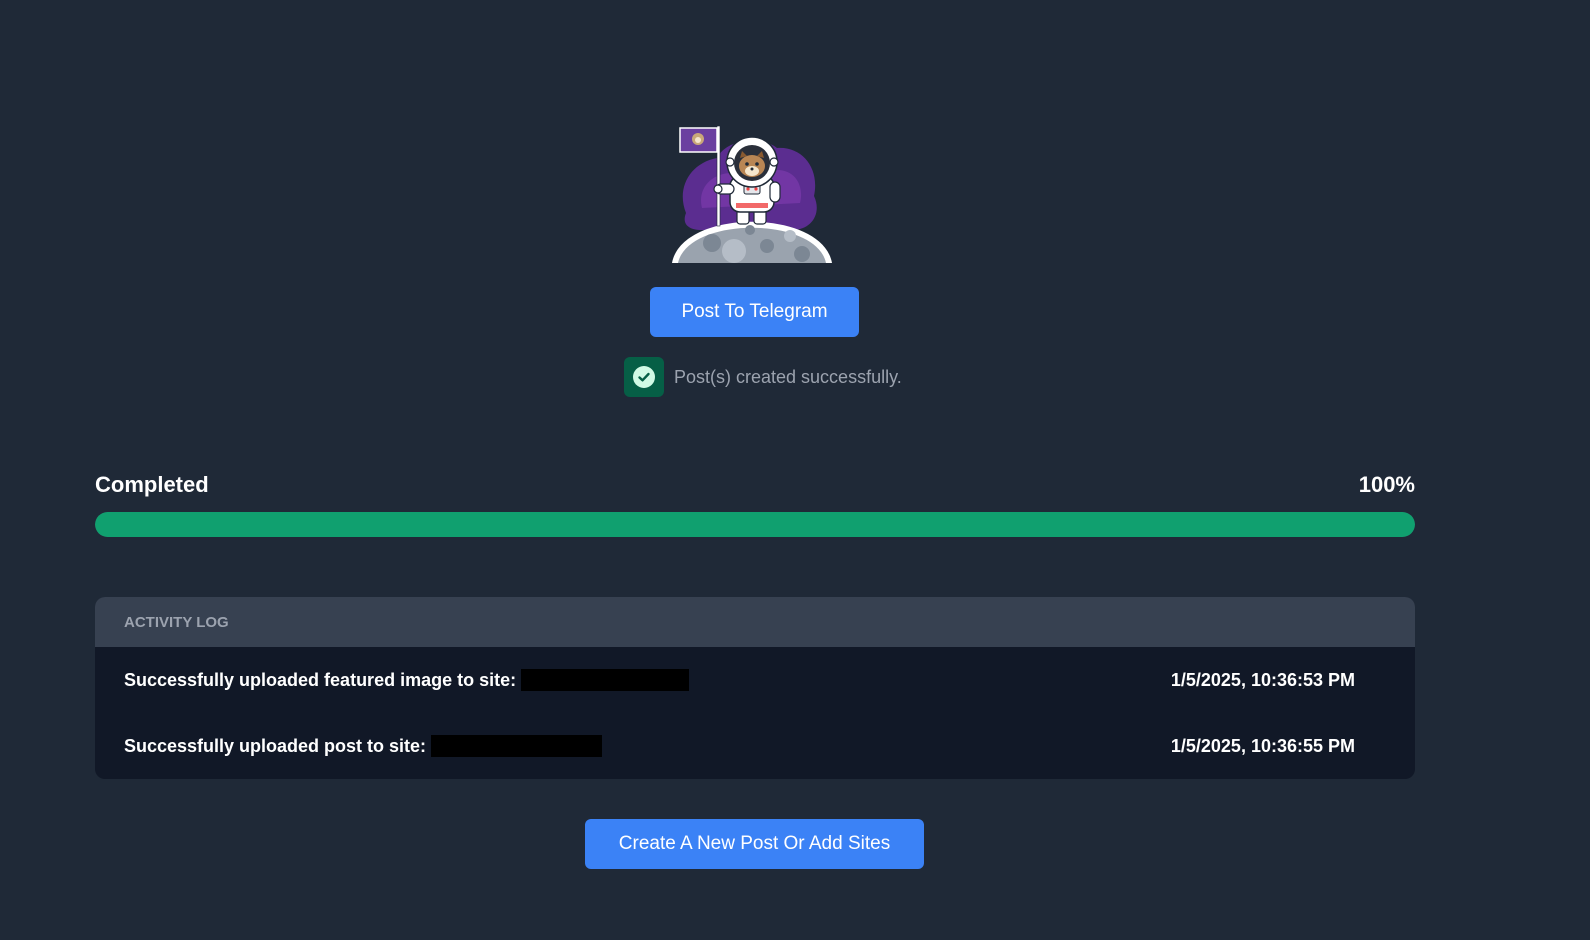 This screenshot has width=1590, height=940. I want to click on progress-bar, so click(755, 524).